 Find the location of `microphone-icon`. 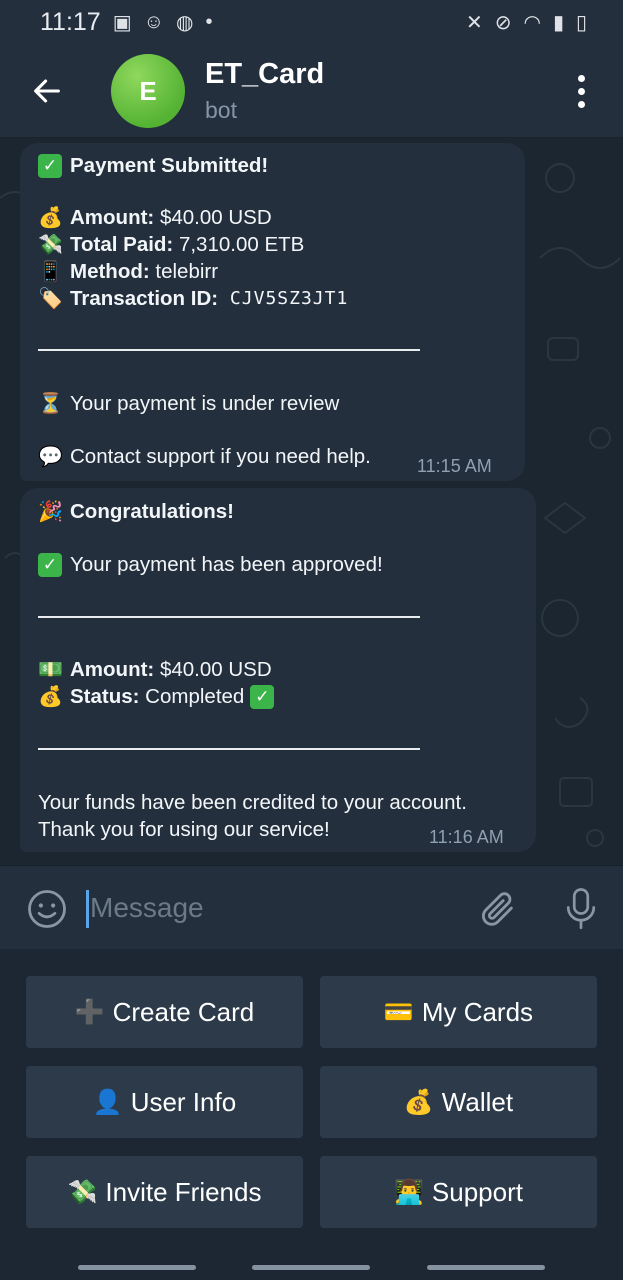

microphone-icon is located at coordinates (581, 909).